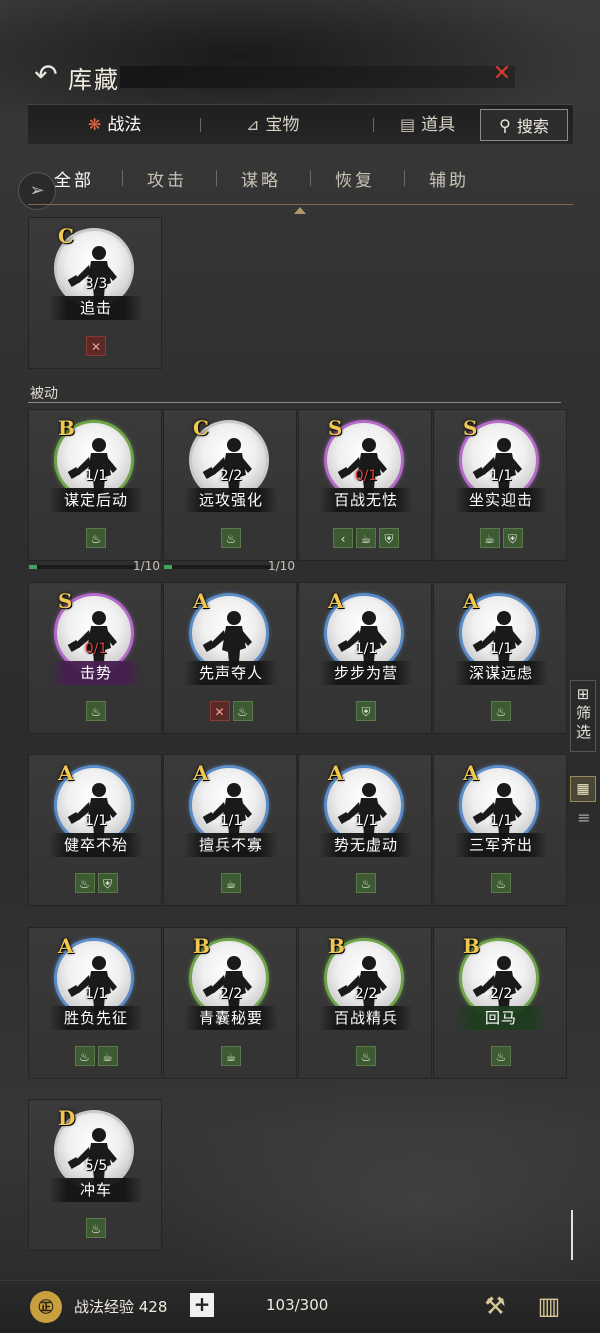  Describe the element at coordinates (74, 178) in the screenshot. I see `tab-all: 全部` at that location.